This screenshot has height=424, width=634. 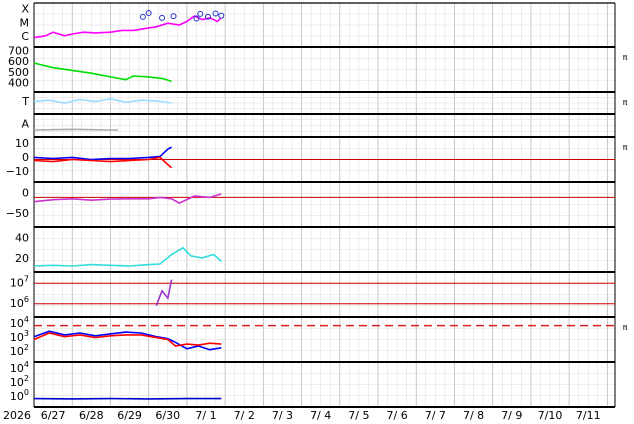 What do you see at coordinates (25, 101) in the screenshot?
I see `y-tick-label: T` at bounding box center [25, 101].